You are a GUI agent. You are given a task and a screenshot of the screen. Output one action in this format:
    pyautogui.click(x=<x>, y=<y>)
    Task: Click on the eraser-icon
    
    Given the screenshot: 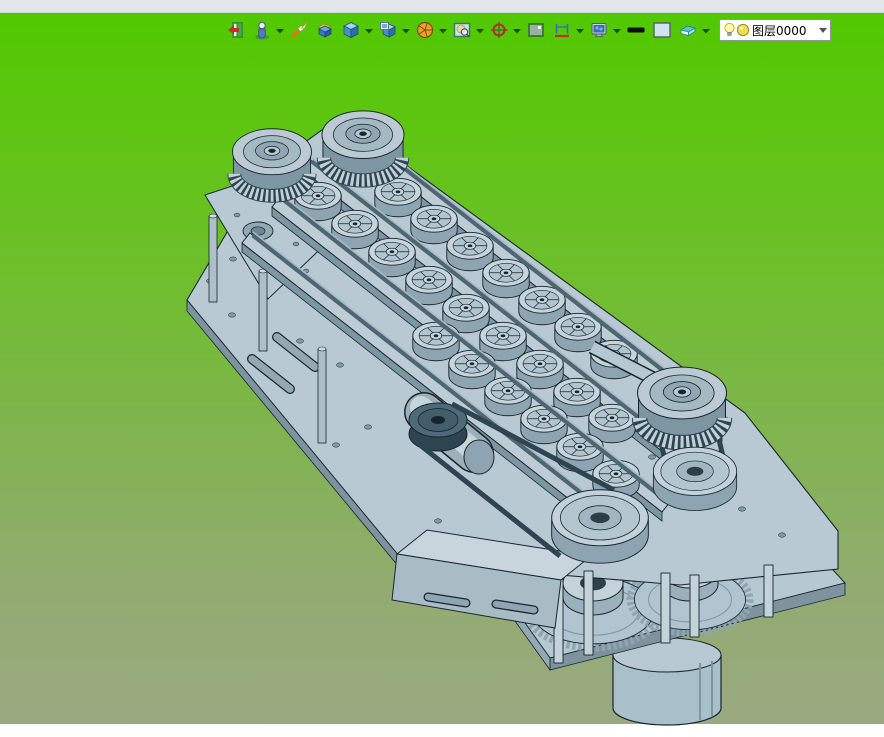 What is the action you would take?
    pyautogui.click(x=688, y=30)
    